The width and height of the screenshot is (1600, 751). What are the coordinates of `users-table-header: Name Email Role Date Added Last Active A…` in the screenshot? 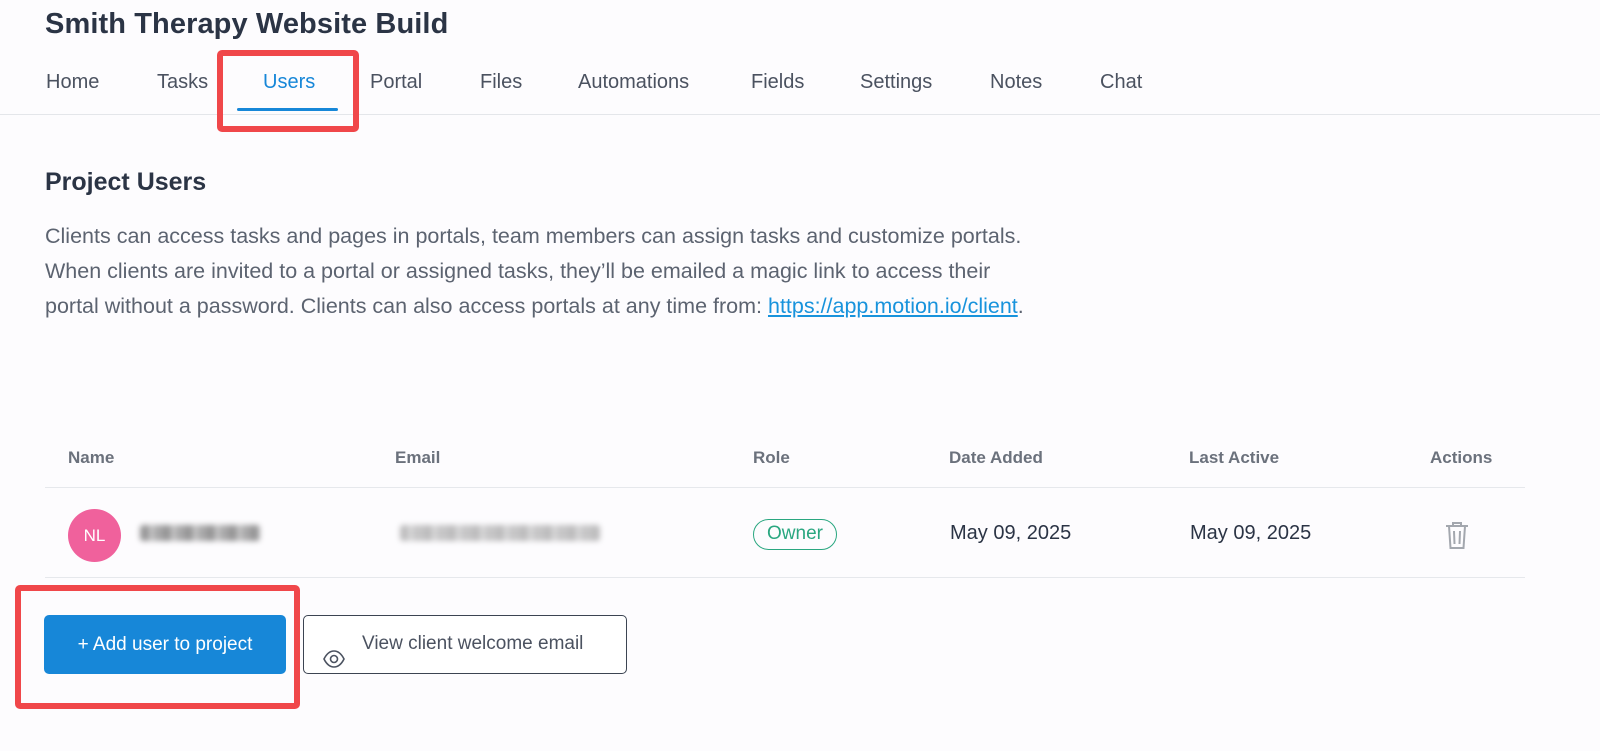 It's located at (785, 459).